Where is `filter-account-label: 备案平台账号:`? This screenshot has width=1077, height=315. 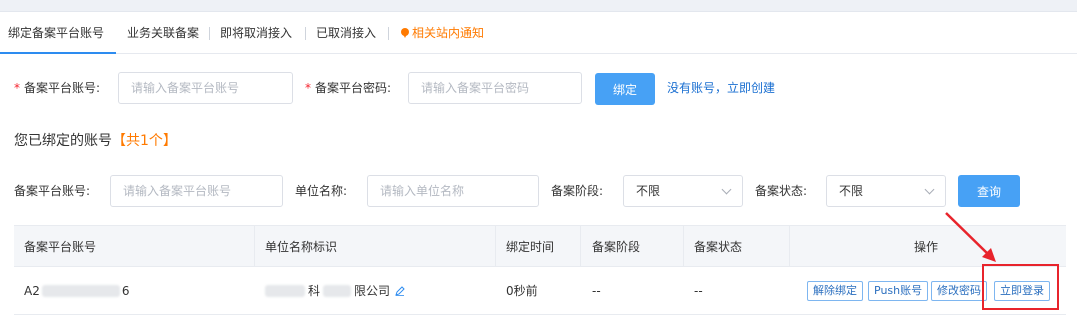
filter-account-label: 备案平台账号: is located at coordinates (52, 191).